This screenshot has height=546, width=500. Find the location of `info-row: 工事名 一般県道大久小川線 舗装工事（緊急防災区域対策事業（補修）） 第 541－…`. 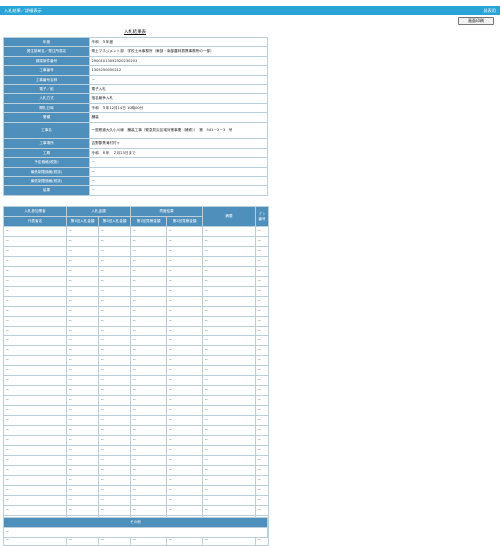

info-row: 工事名 一般県道大久小川線 舗装工事（緊急防災区域対策事業（補修）） 第 541－… is located at coordinates (135, 130).